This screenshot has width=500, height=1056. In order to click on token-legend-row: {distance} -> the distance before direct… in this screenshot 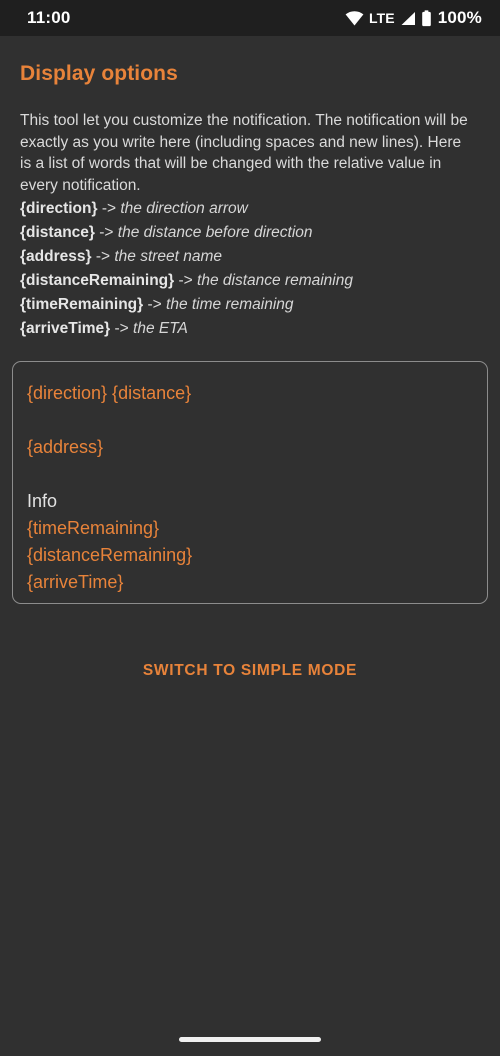, I will do `click(250, 233)`.